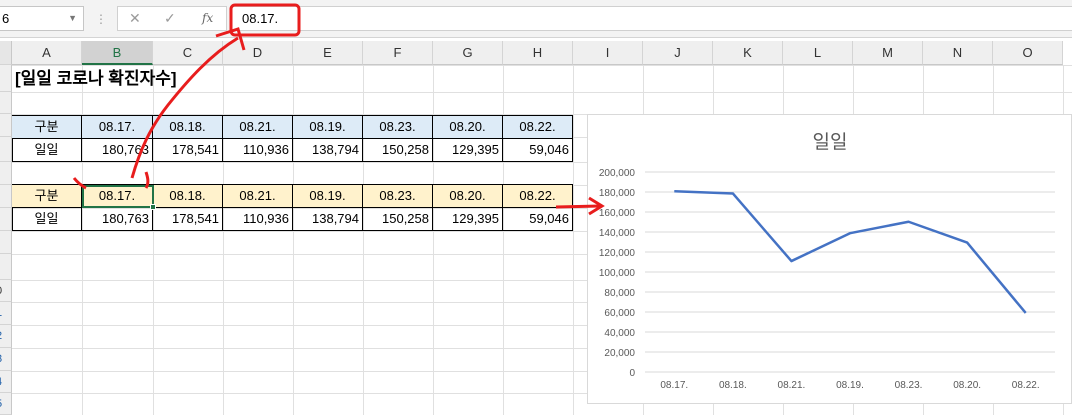  I want to click on x-tick-label: 08.17., so click(674, 385).